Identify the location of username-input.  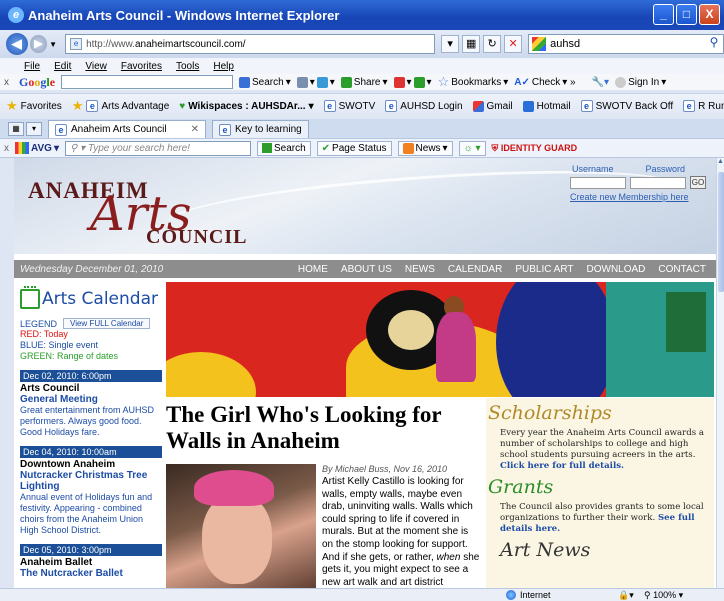
(598, 182).